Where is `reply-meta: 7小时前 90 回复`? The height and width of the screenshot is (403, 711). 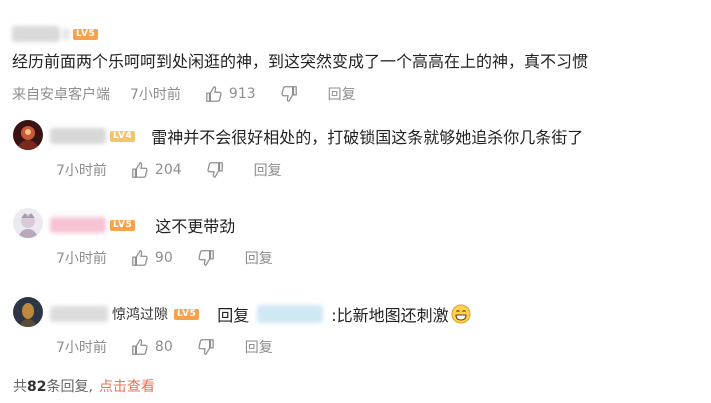
reply-meta: 7小时前 90 回复 is located at coordinates (164, 258).